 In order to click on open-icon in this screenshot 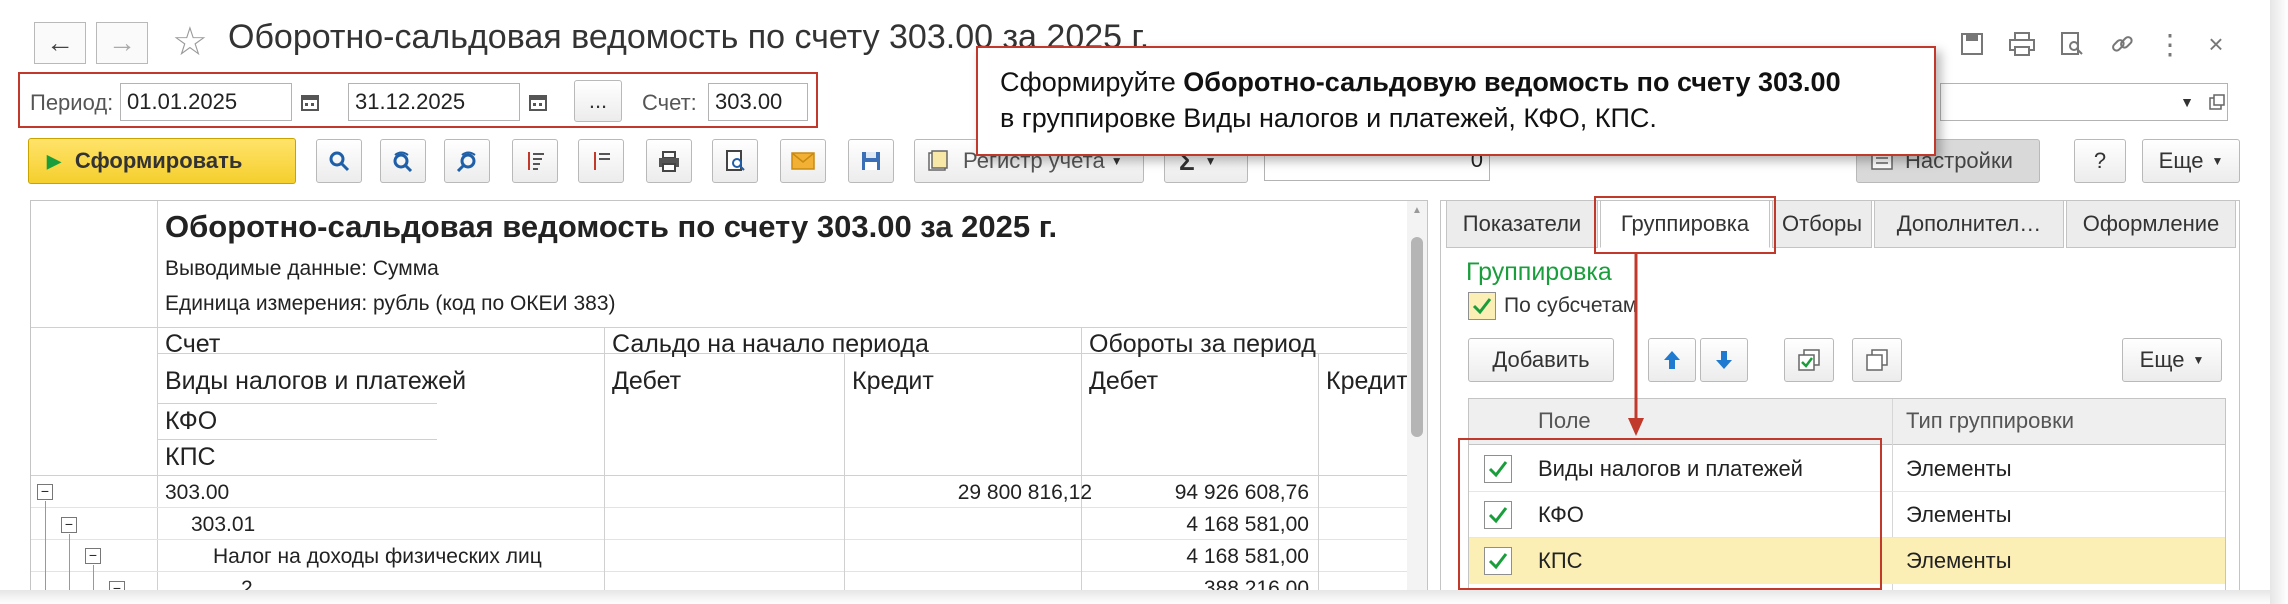, I will do `click(2217, 102)`.